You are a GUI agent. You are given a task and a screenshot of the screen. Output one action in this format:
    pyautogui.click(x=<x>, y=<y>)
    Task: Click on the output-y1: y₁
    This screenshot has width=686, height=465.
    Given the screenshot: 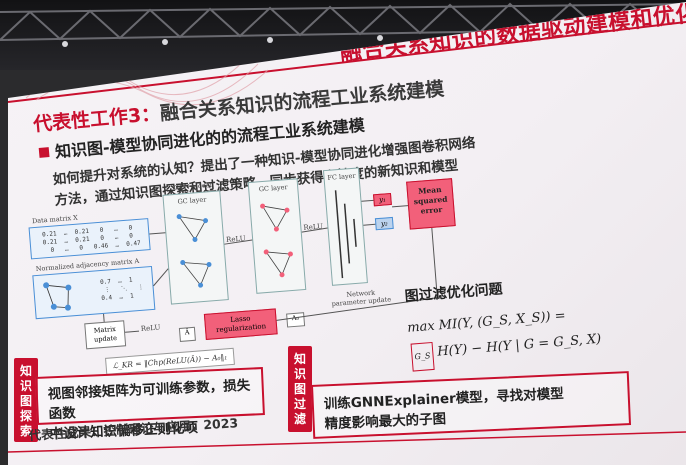 What is the action you would take?
    pyautogui.click(x=382, y=199)
    